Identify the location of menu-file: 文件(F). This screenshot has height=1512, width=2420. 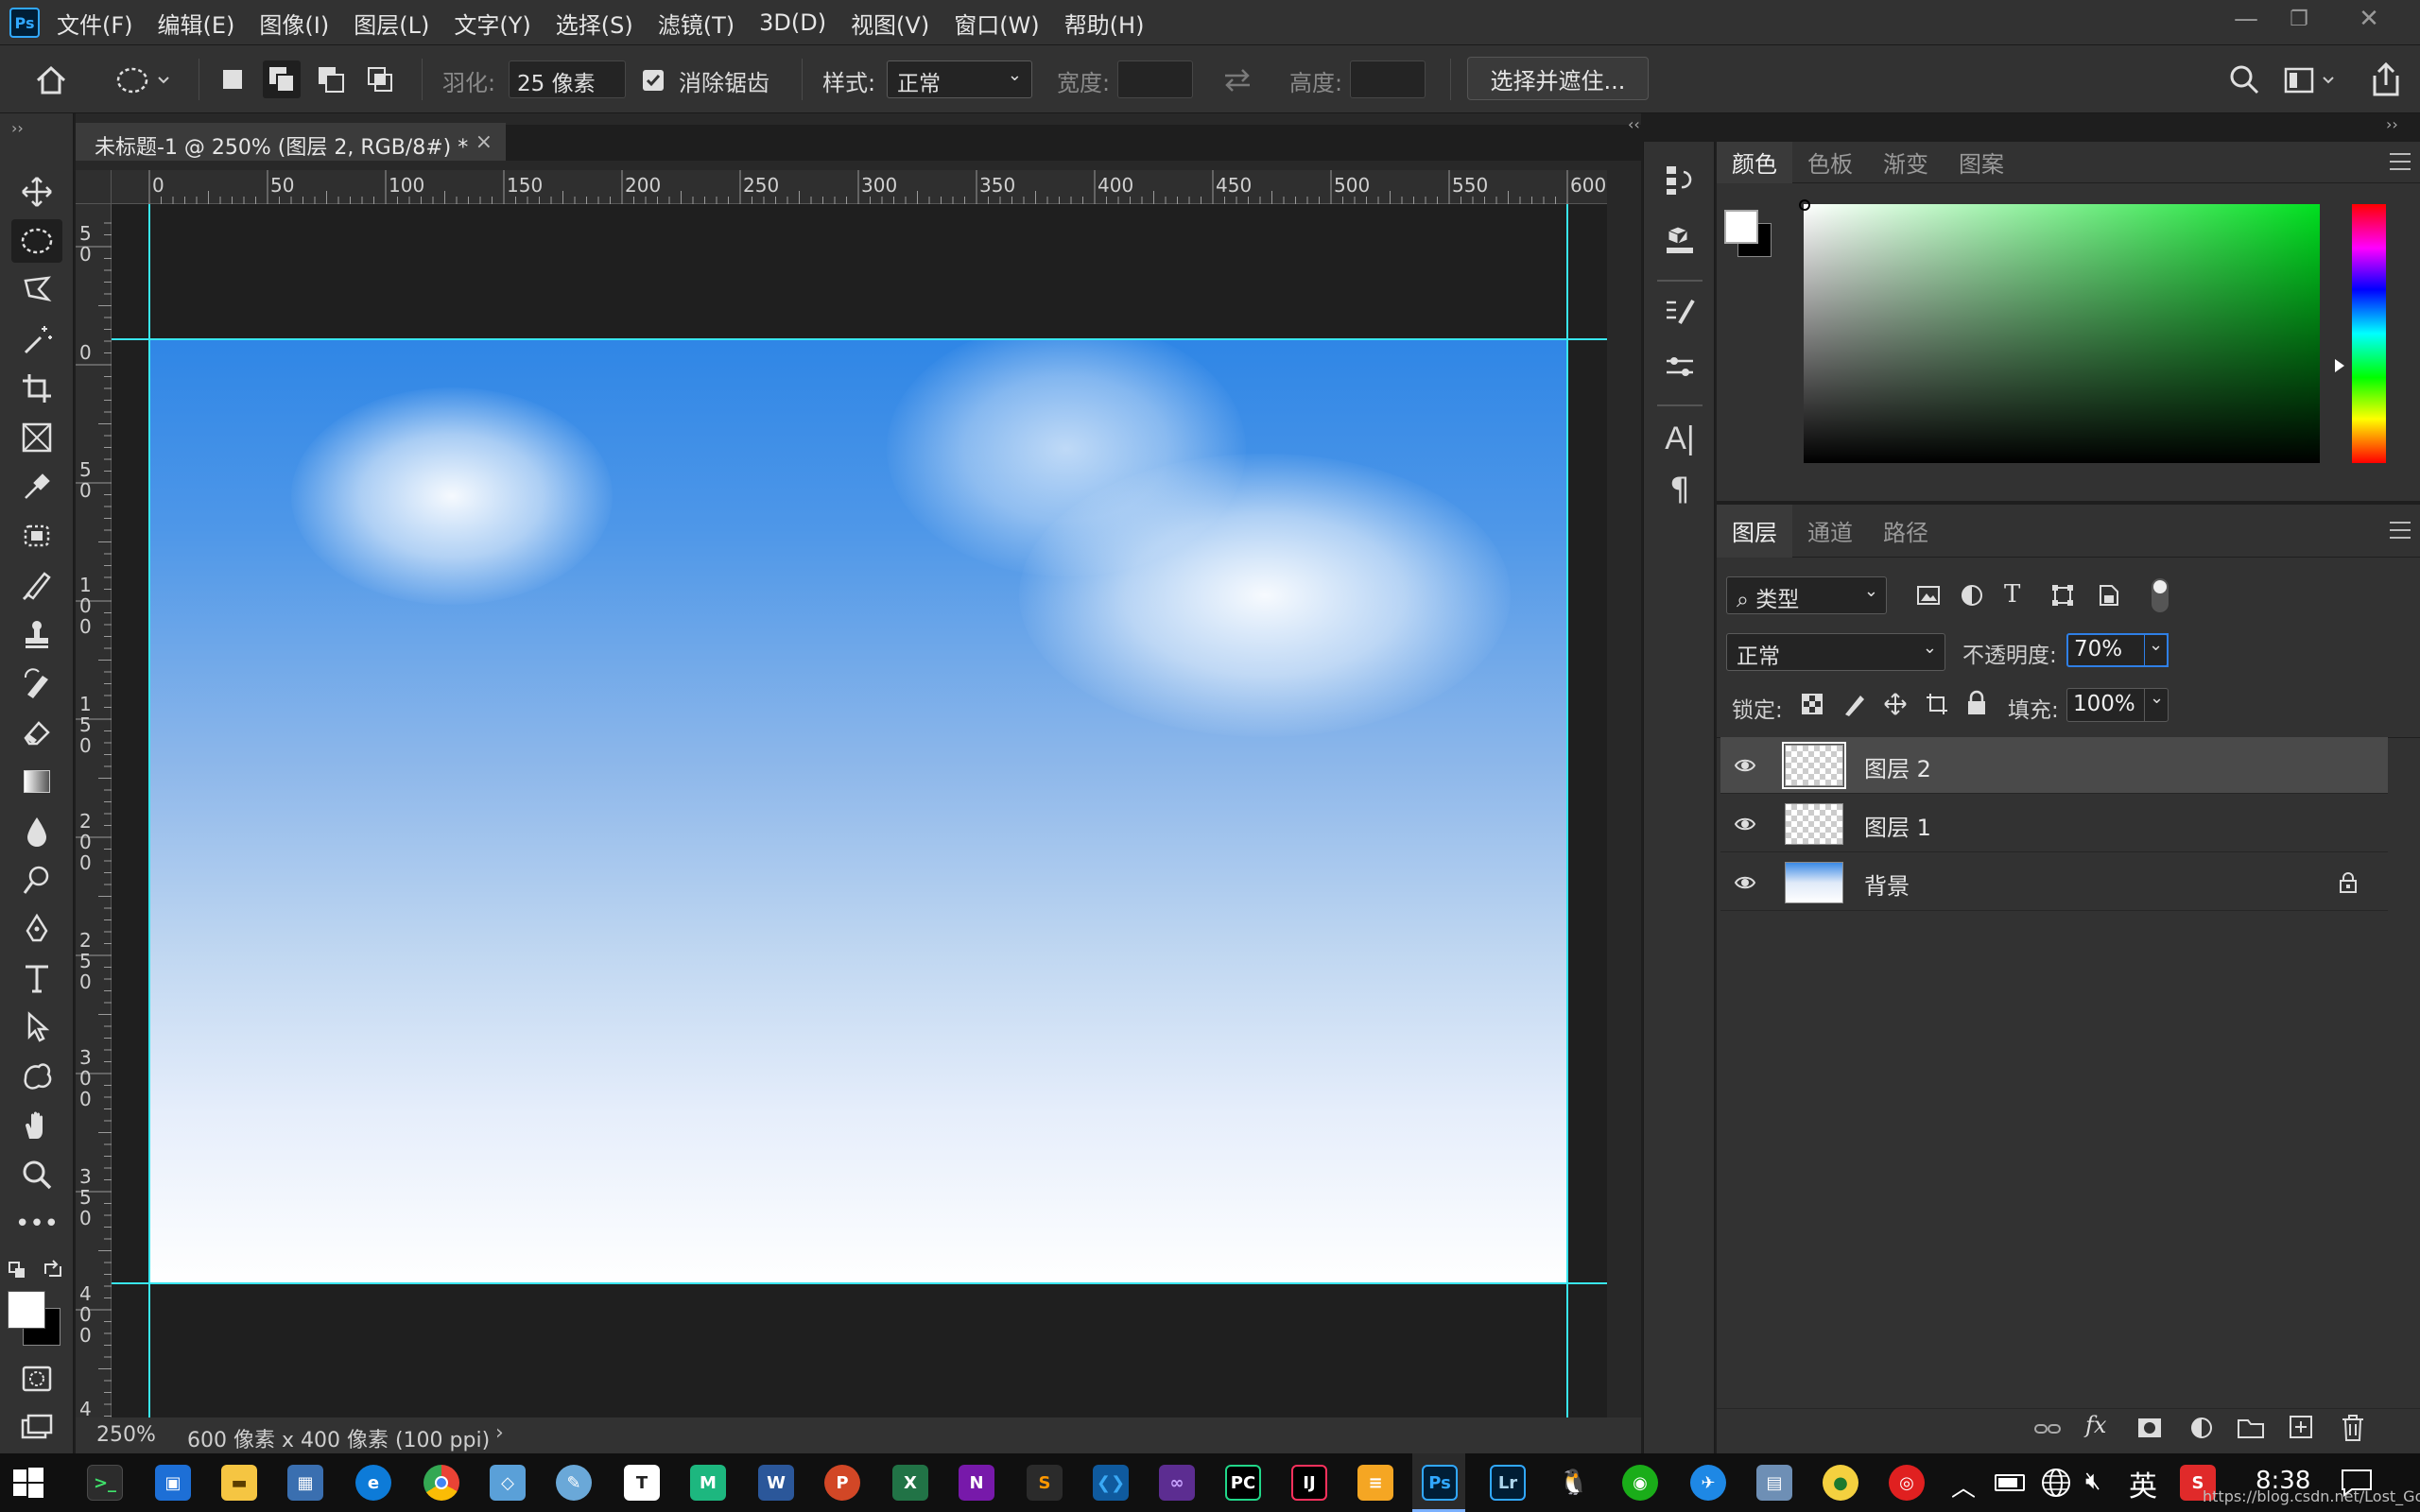
(95, 23).